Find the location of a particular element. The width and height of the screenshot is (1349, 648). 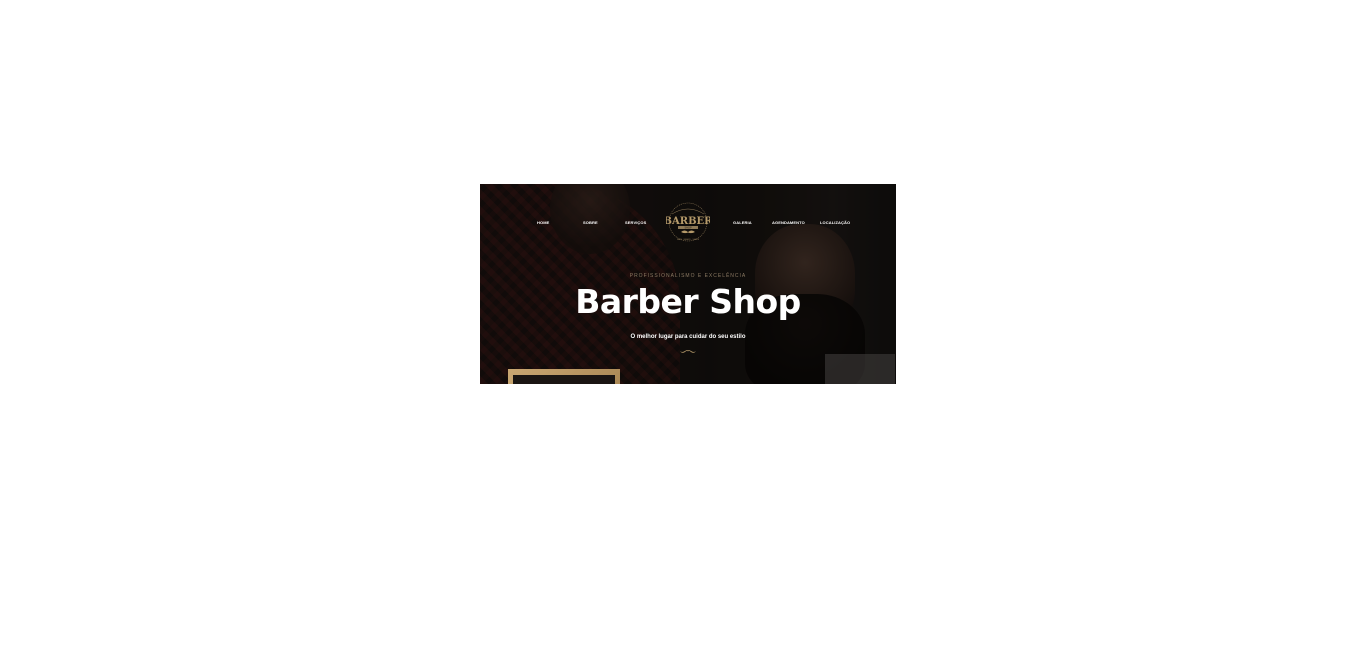

mustache-icon is located at coordinates (688, 351).